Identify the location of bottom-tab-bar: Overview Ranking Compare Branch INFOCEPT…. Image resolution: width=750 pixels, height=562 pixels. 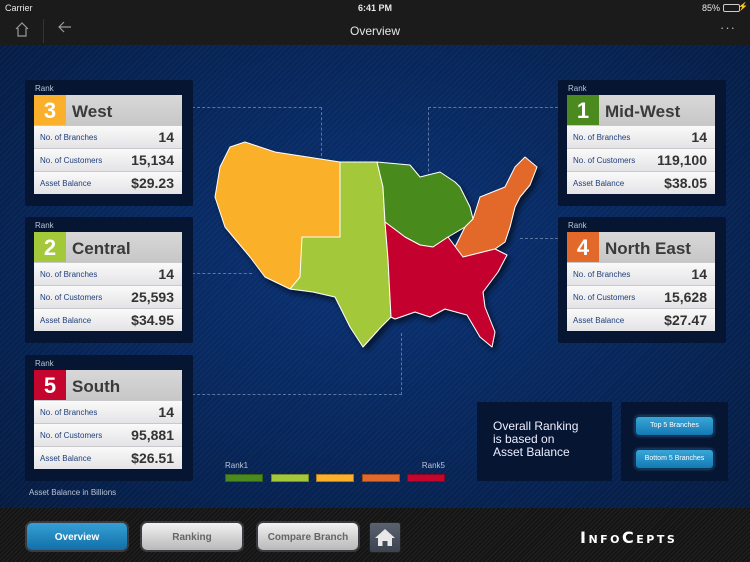
(375, 535).